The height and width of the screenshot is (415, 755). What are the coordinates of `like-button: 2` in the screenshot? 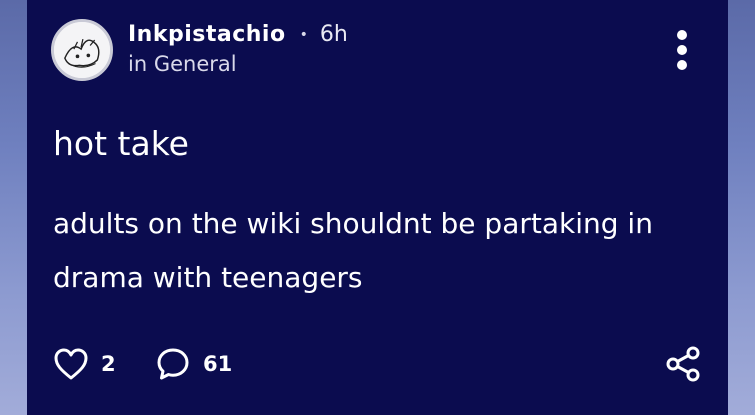 It's located at (84, 364).